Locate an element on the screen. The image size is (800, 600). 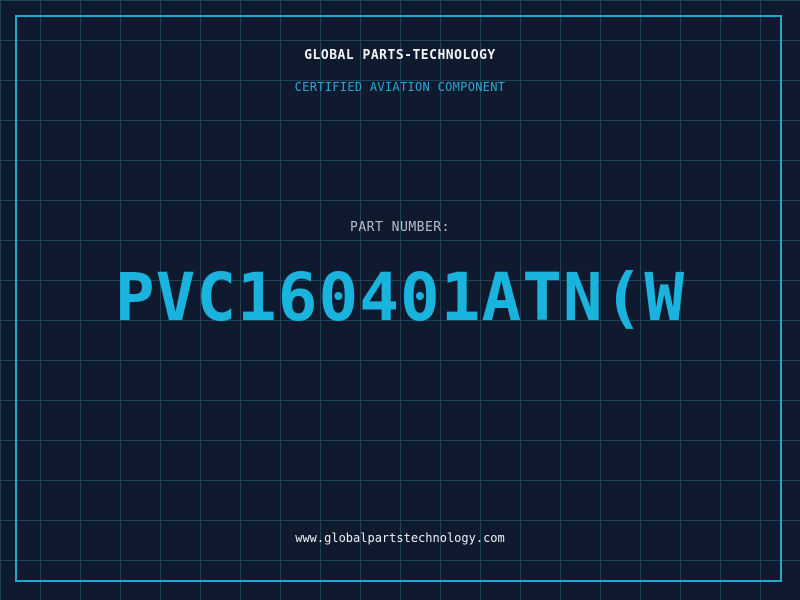
part-number-value: PVC160401ATN(W is located at coordinates (400, 297).